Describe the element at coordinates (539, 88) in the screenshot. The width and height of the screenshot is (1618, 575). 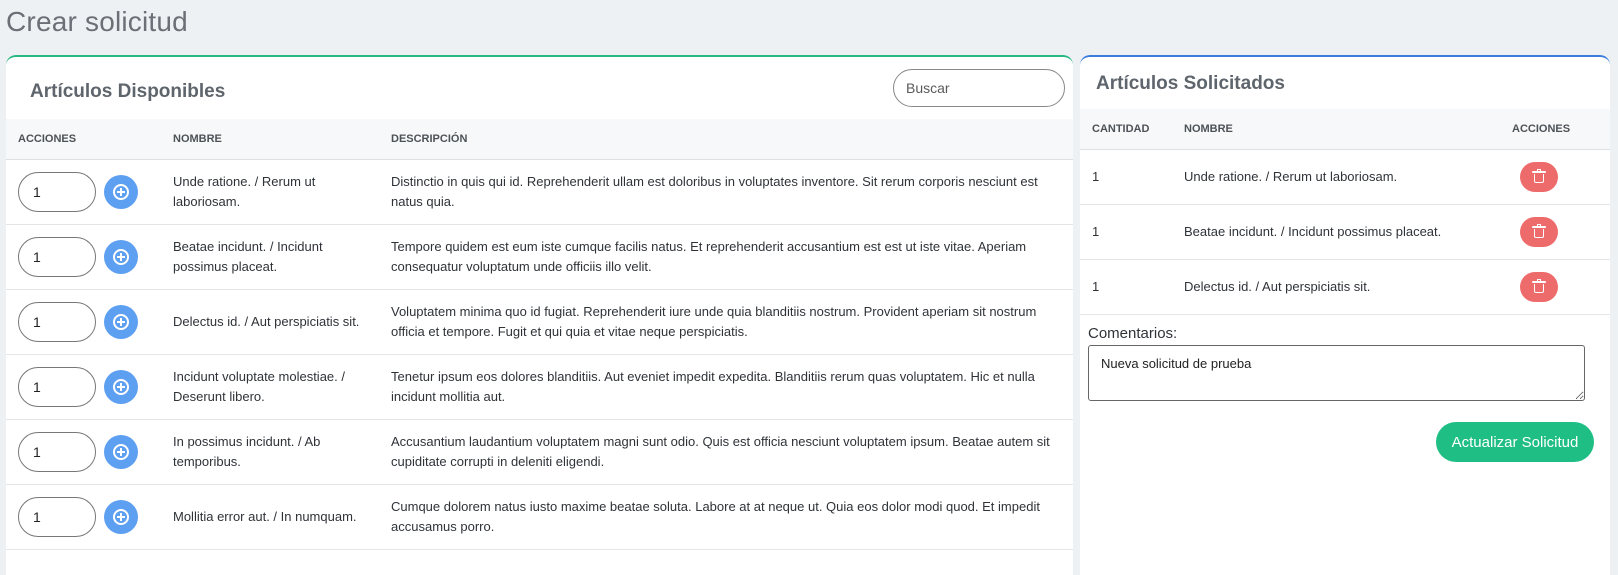
I see `available-items-header: Artículos Disponibles` at that location.